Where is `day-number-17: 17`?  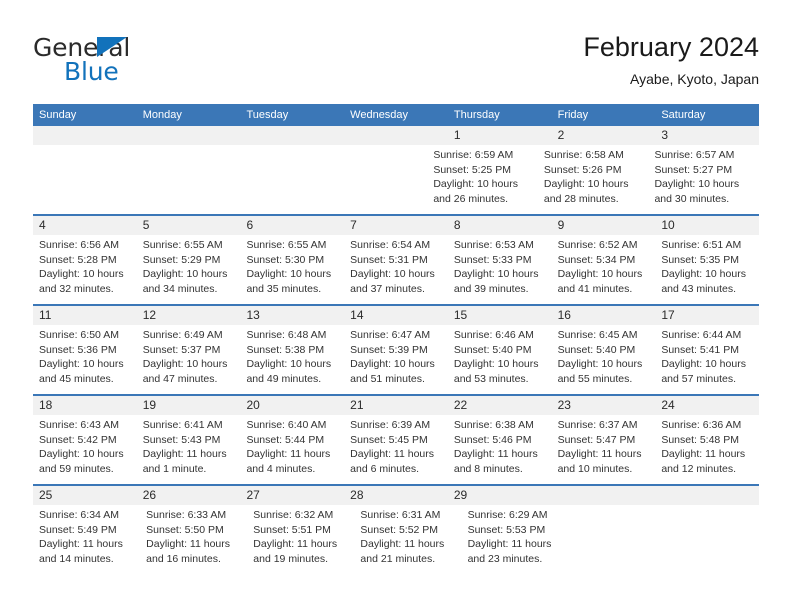 day-number-17: 17 is located at coordinates (707, 315).